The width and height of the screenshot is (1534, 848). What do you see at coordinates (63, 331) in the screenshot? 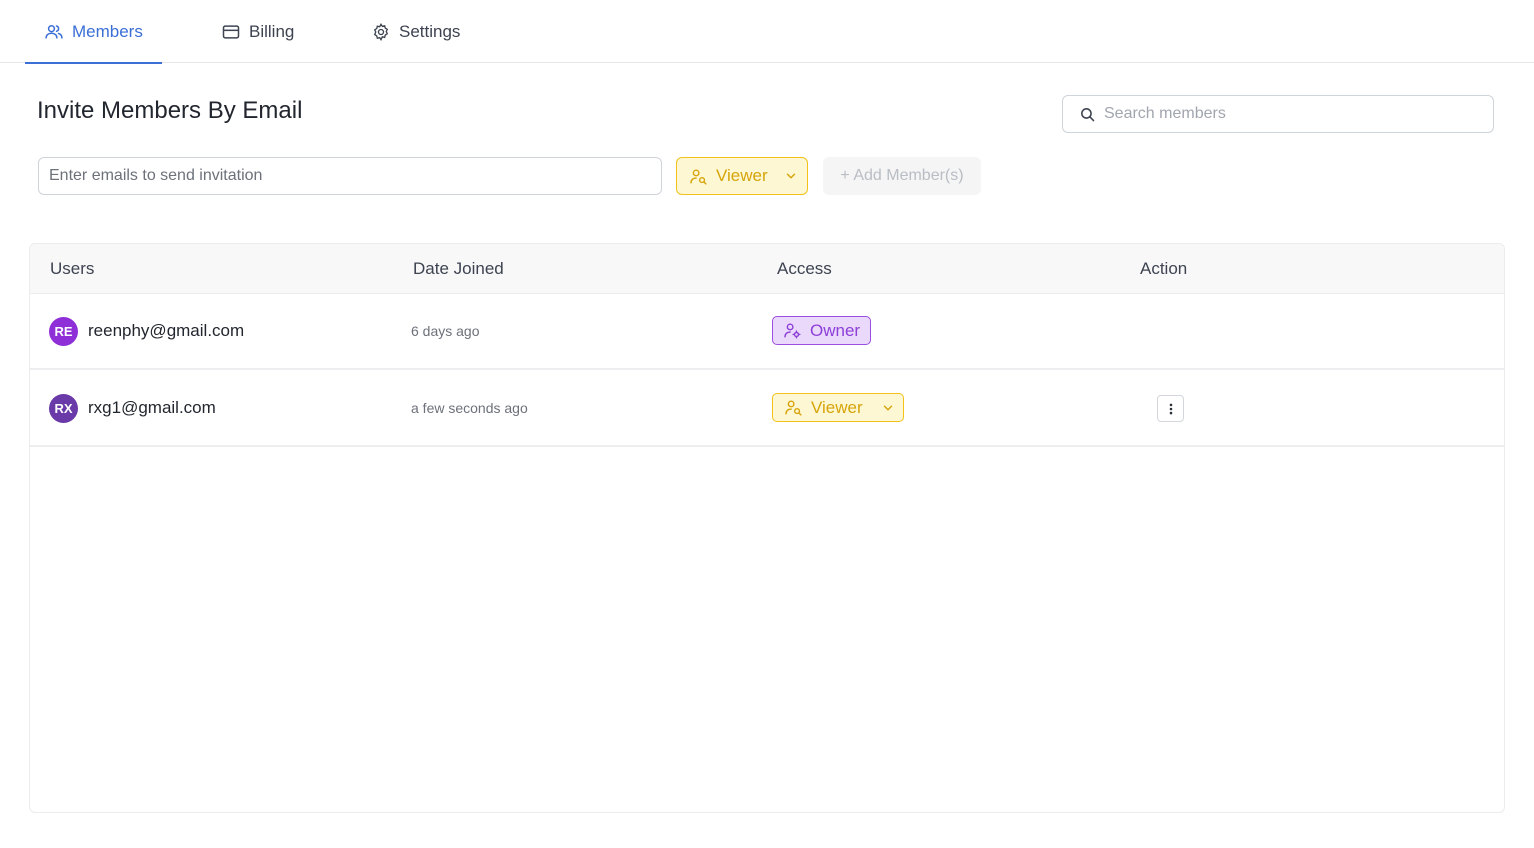
I see `avatar: RE` at bounding box center [63, 331].